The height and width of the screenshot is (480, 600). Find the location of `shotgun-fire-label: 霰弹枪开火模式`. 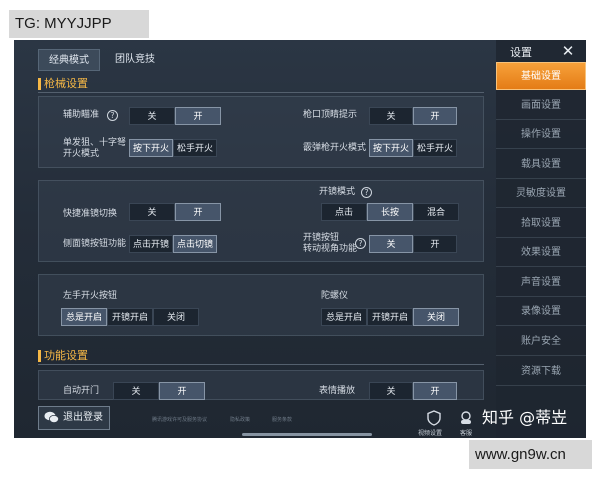

shotgun-fire-label: 霰弹枪开火模式 is located at coordinates (335, 148).